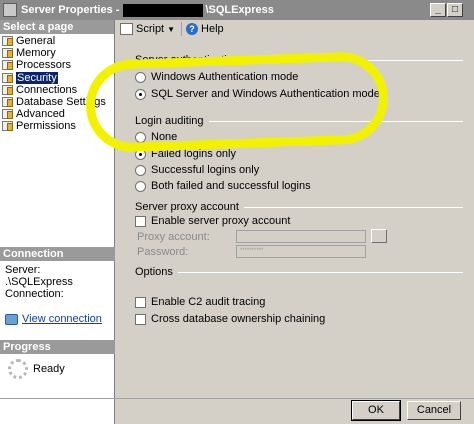  What do you see at coordinates (154, 272) in the screenshot?
I see `options-header: Options` at bounding box center [154, 272].